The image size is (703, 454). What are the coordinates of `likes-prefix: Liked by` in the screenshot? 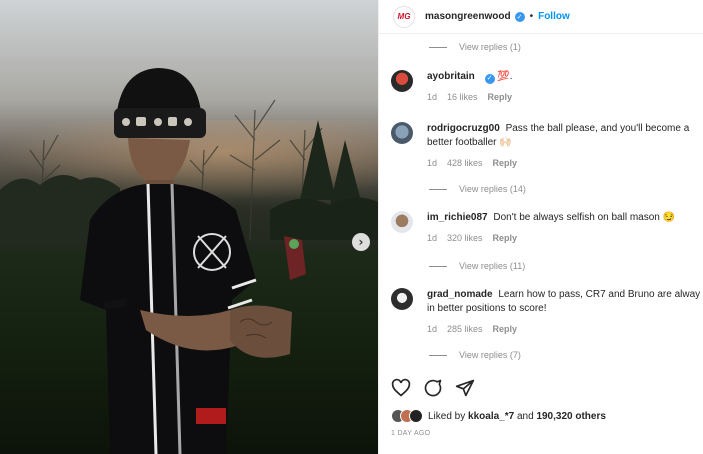 It's located at (447, 416).